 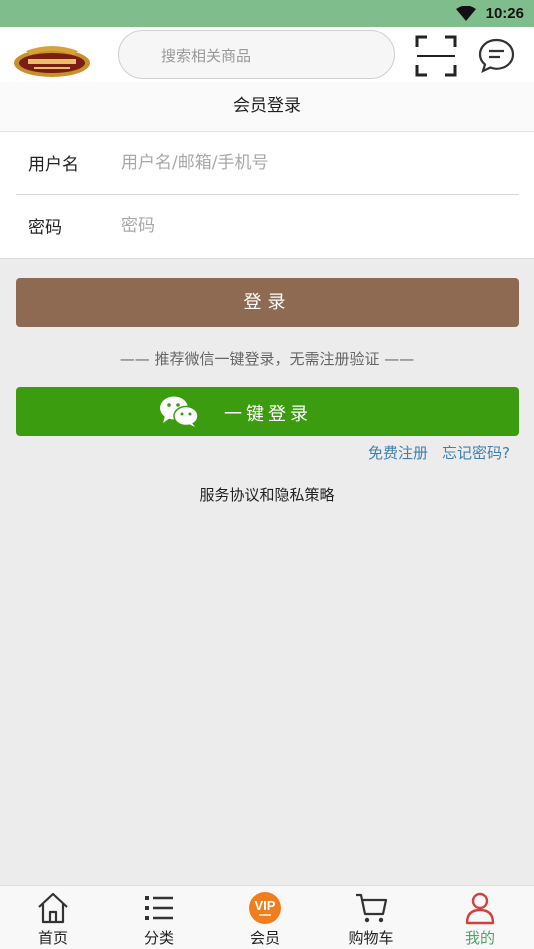 I want to click on username-field, so click(x=311, y=163).